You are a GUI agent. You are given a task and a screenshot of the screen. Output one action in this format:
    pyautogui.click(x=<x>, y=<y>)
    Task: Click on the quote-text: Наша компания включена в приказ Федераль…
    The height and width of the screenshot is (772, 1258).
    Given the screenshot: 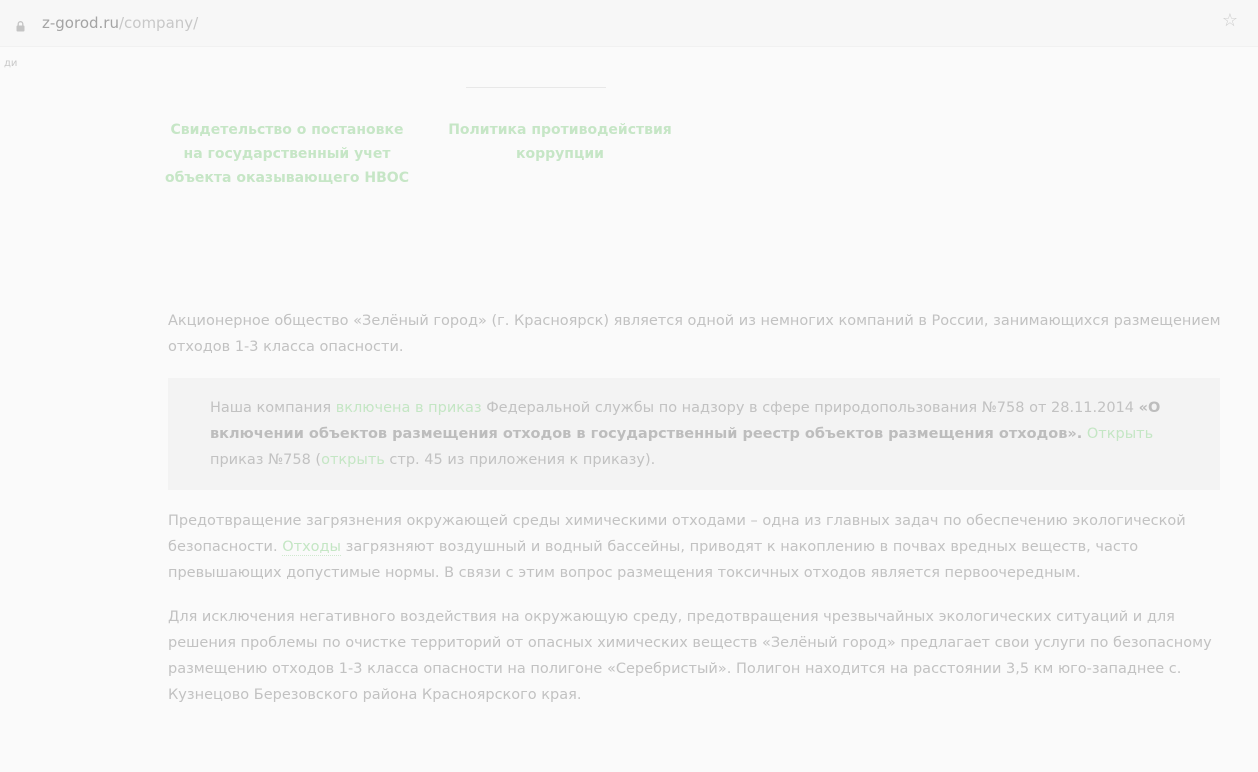 What is the action you would take?
    pyautogui.click(x=702, y=434)
    